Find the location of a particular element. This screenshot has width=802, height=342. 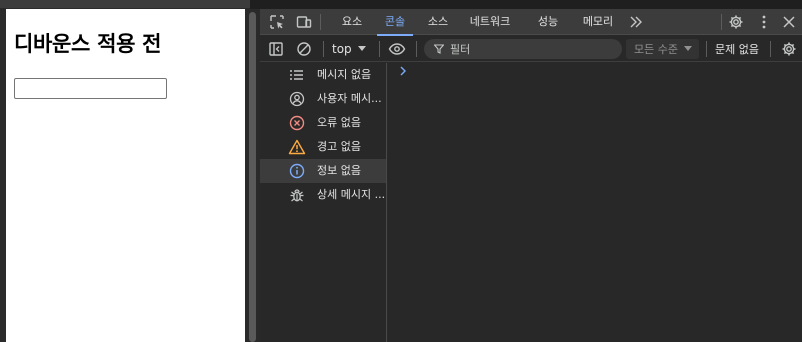

filter-funnel-icon is located at coordinates (439, 49).